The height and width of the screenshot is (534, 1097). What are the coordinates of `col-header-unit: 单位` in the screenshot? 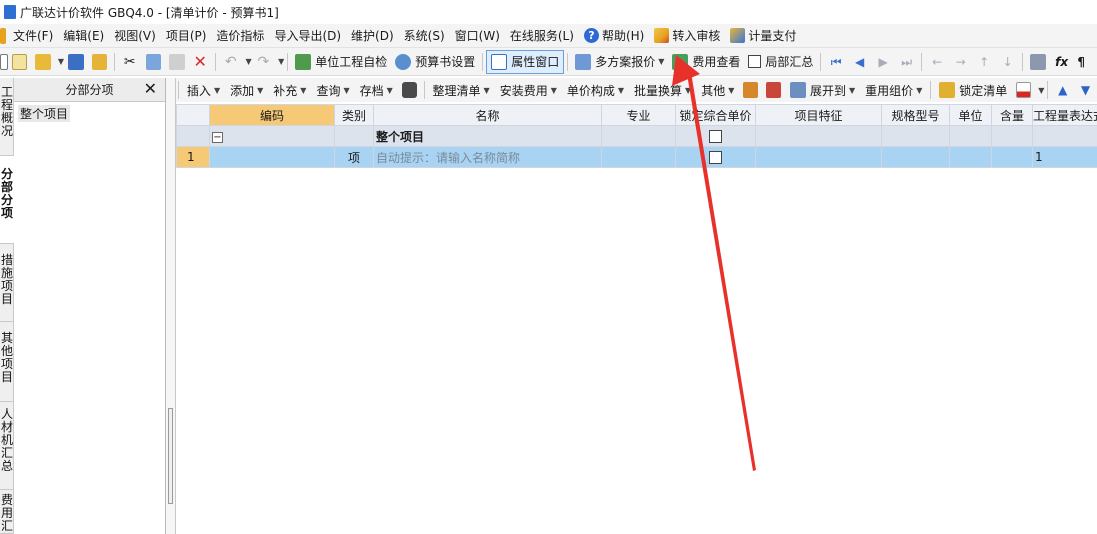 It's located at (970, 115).